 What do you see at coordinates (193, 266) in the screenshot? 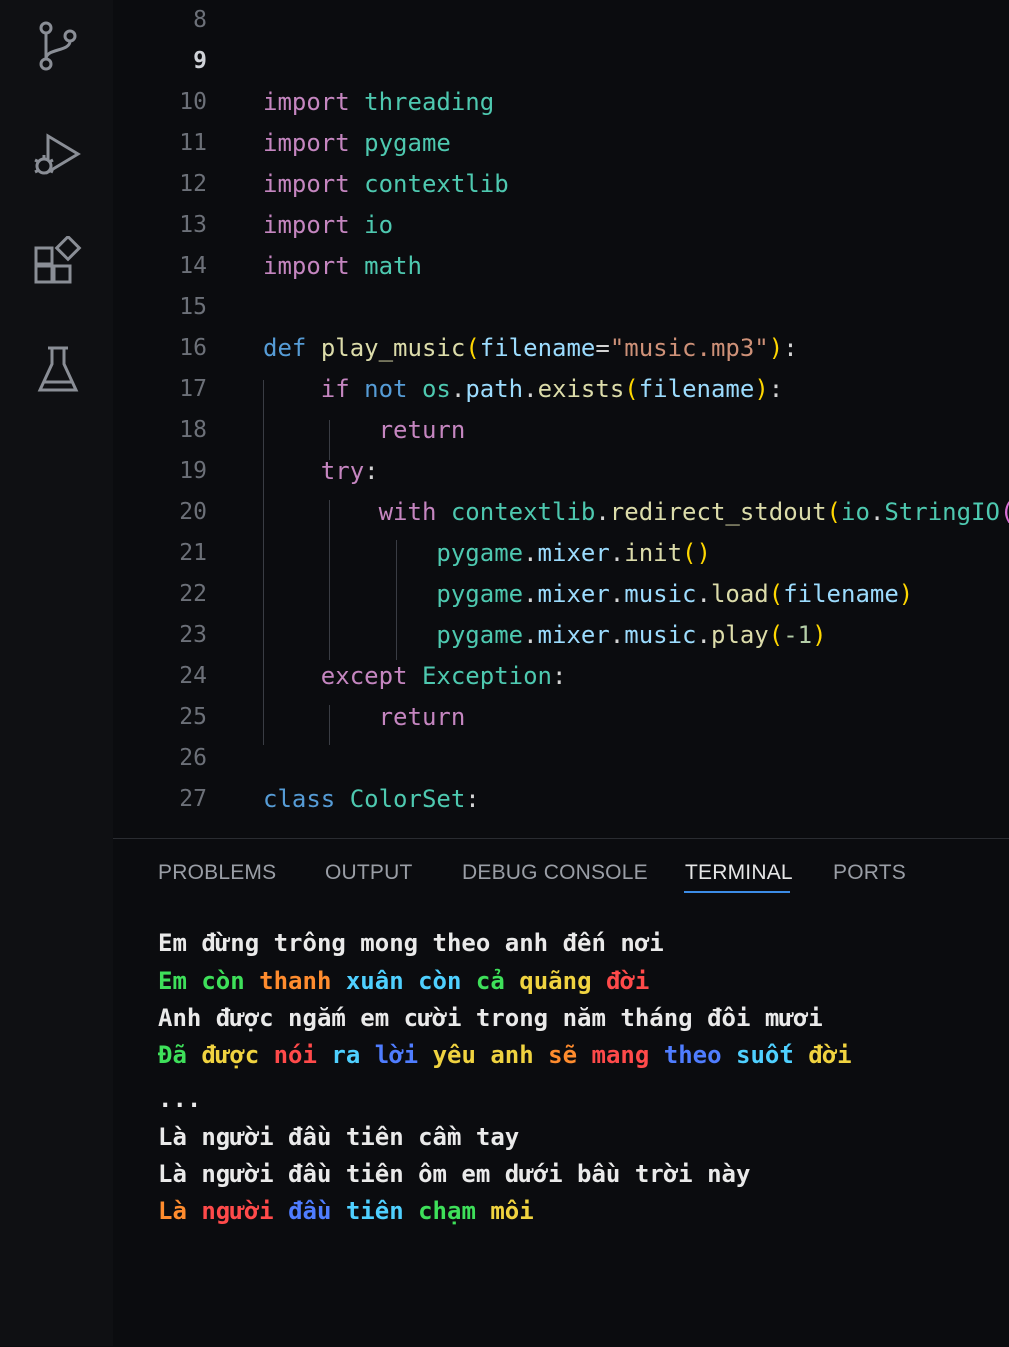
I see `line-number: 14` at bounding box center [193, 266].